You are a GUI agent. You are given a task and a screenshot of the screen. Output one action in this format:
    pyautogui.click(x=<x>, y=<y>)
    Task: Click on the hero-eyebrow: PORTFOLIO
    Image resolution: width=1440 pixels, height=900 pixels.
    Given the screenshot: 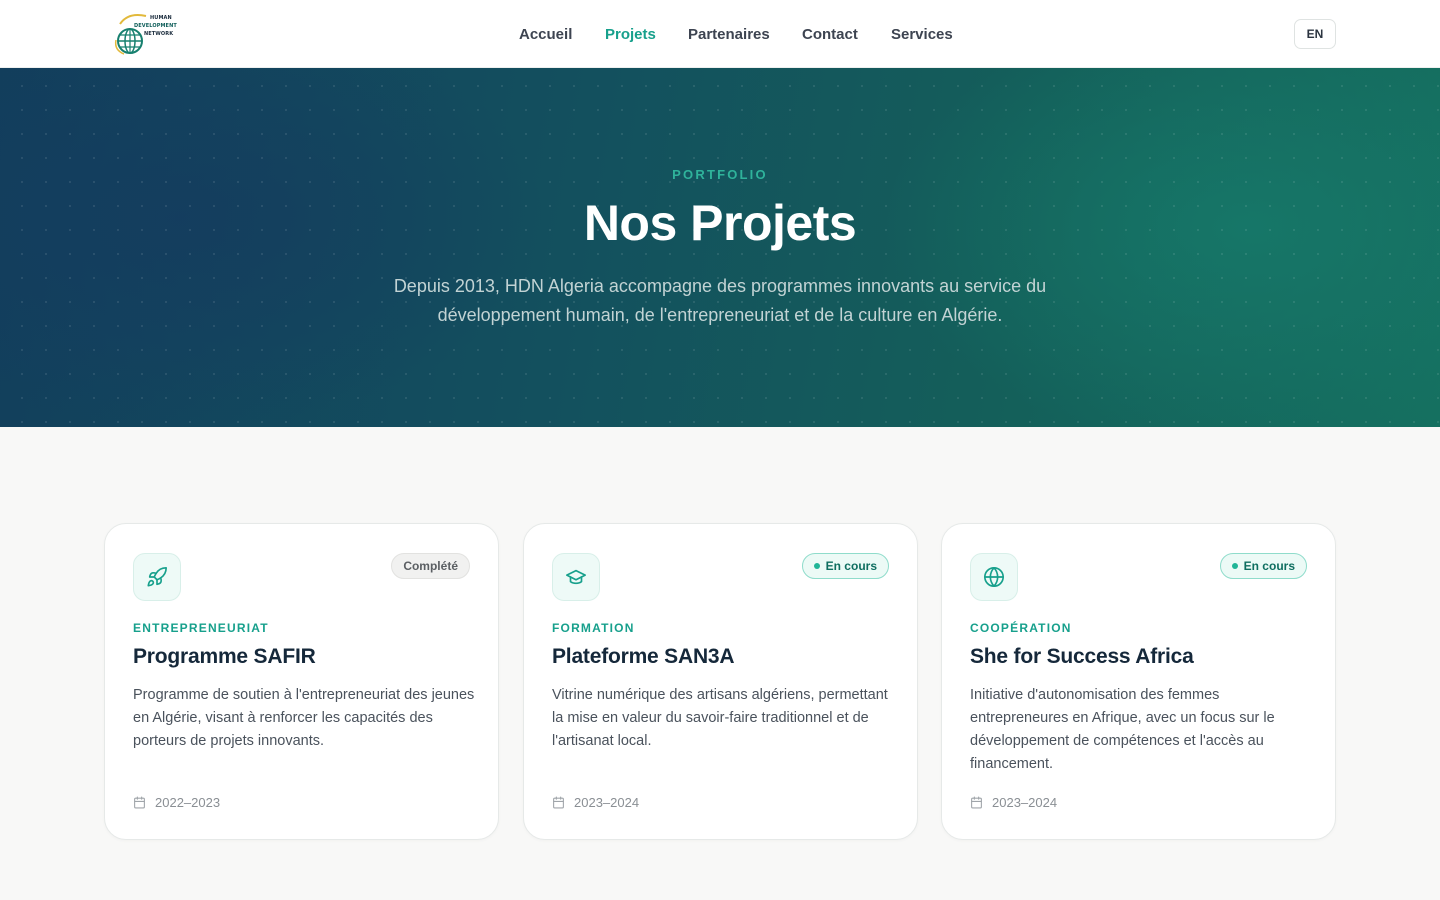 What is the action you would take?
    pyautogui.click(x=720, y=174)
    